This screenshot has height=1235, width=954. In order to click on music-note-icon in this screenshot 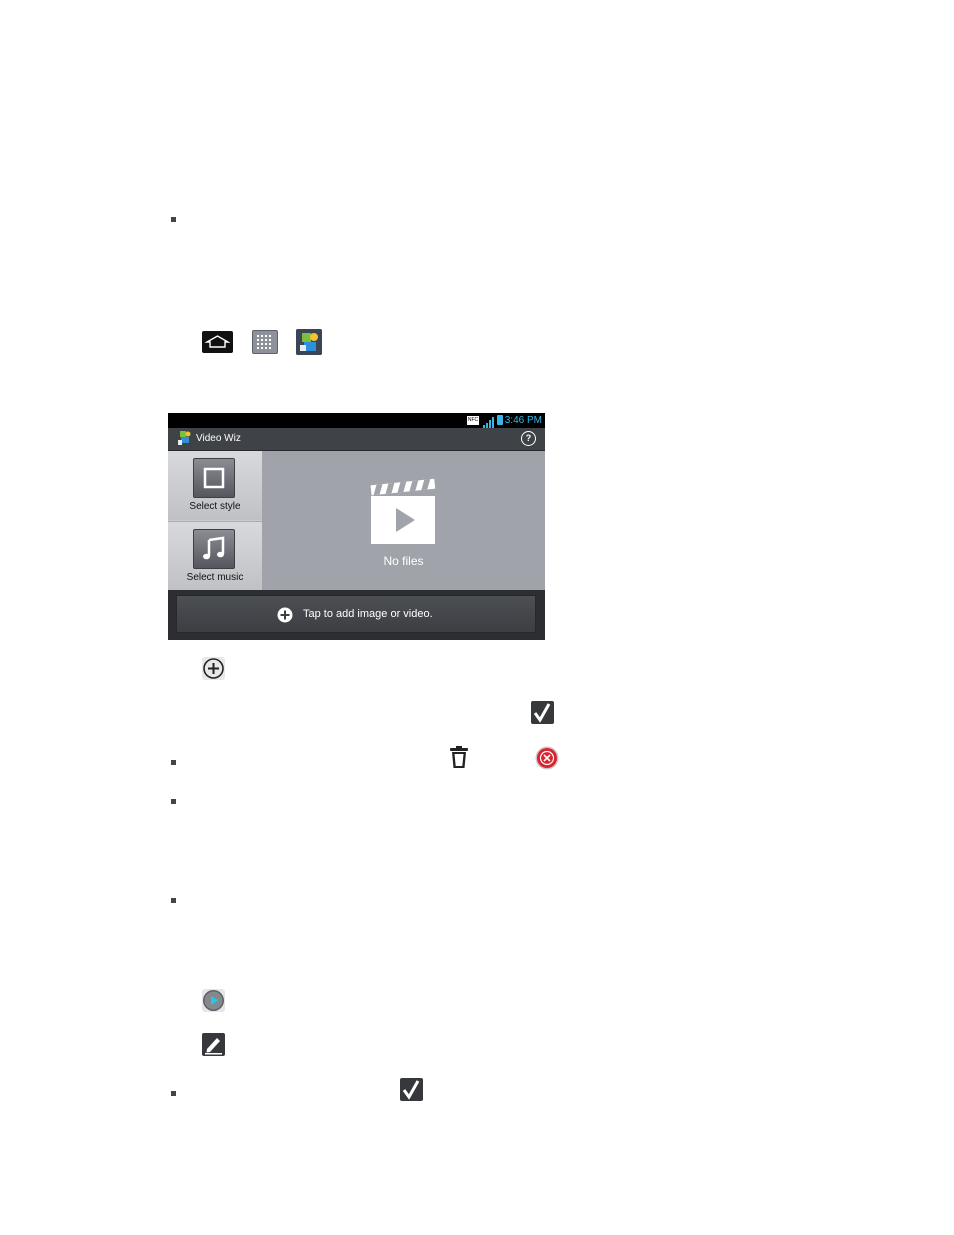, I will do `click(214, 549)`.